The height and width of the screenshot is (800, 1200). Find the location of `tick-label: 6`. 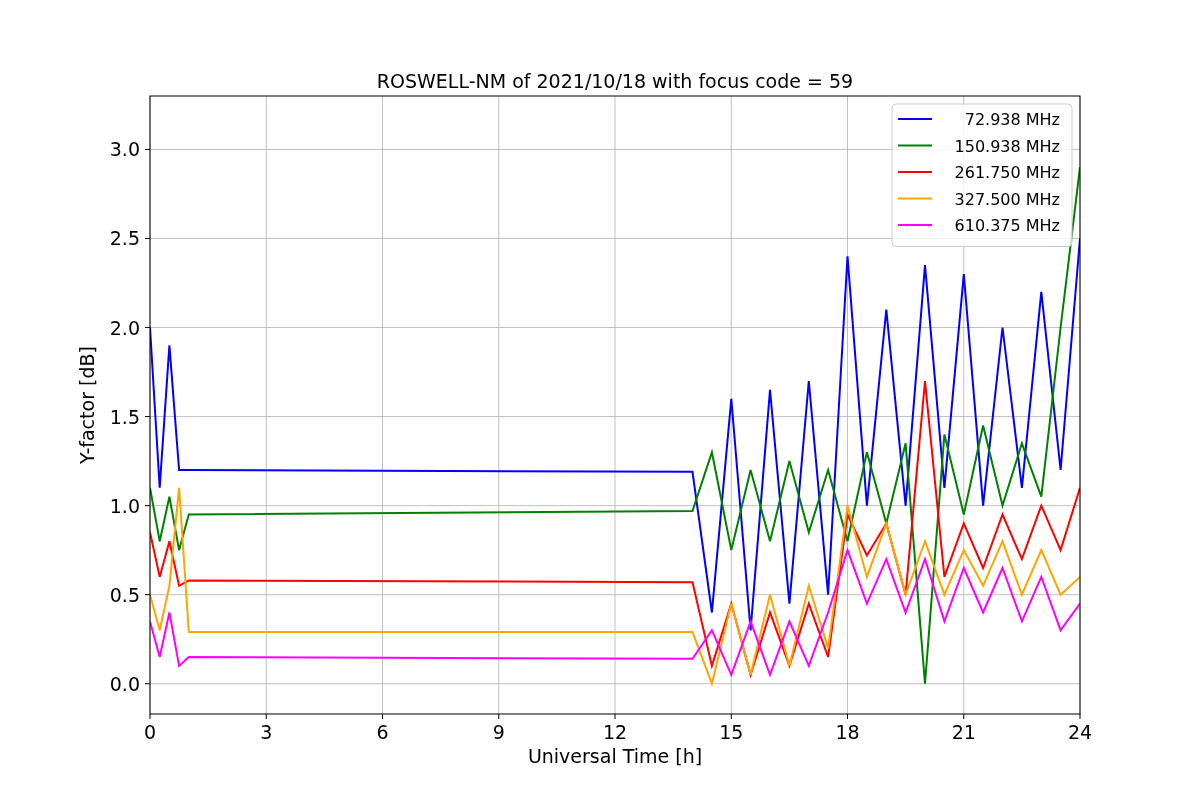

tick-label: 6 is located at coordinates (382, 732).